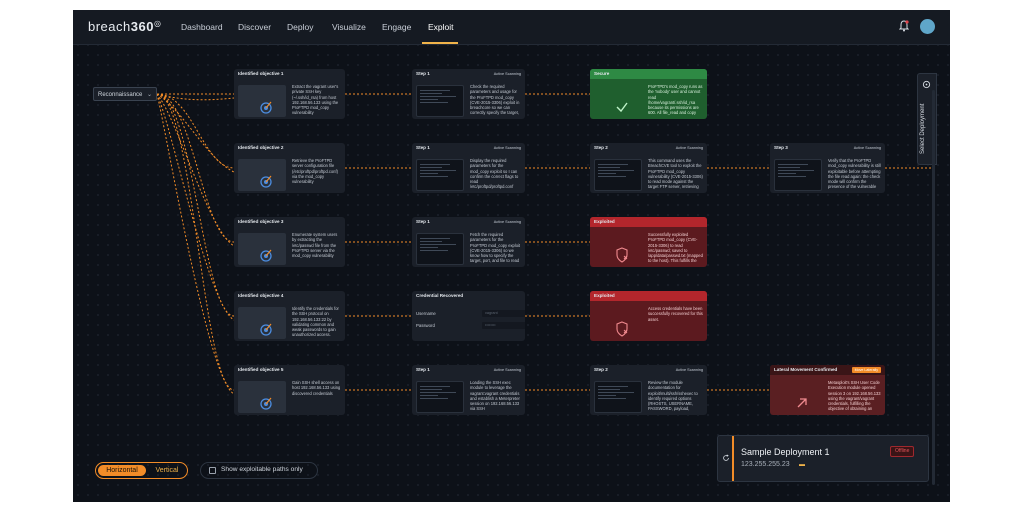 This screenshot has width=1024, height=512. Describe the element at coordinates (904, 26) in the screenshot. I see `bell-icon` at that location.